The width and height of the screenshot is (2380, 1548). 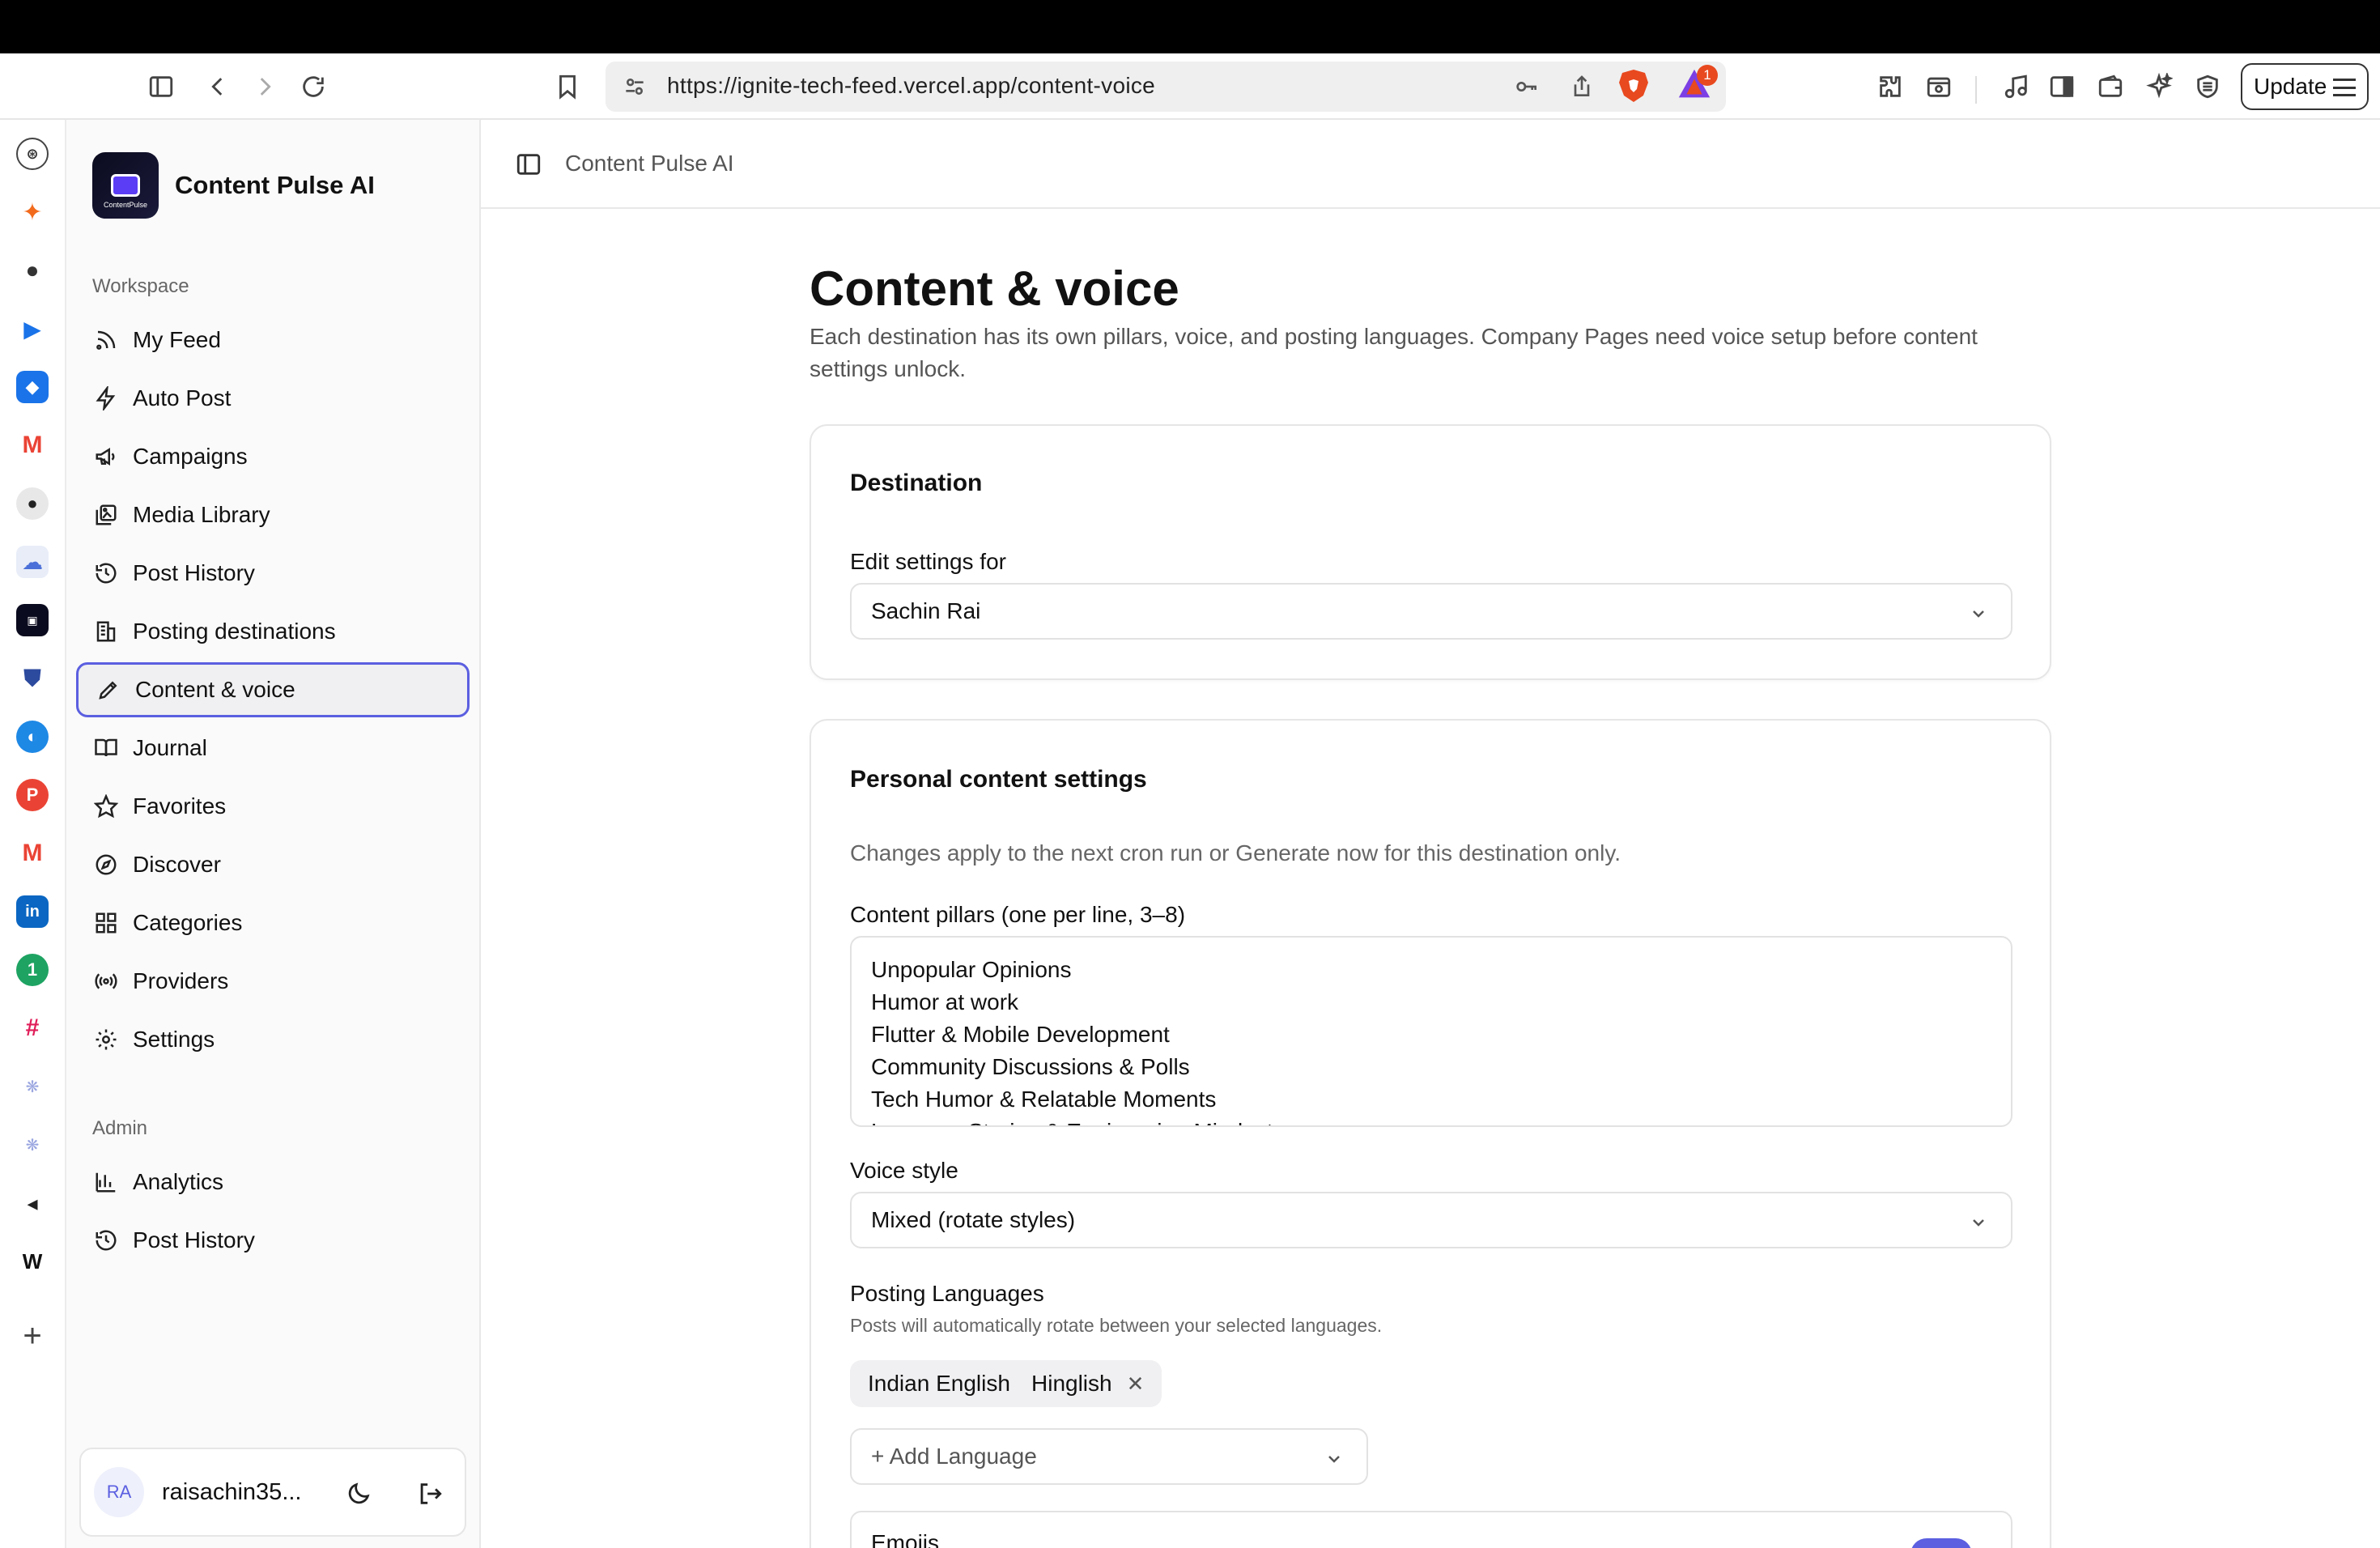 I want to click on nav-categories: Categories, so click(x=273, y=923).